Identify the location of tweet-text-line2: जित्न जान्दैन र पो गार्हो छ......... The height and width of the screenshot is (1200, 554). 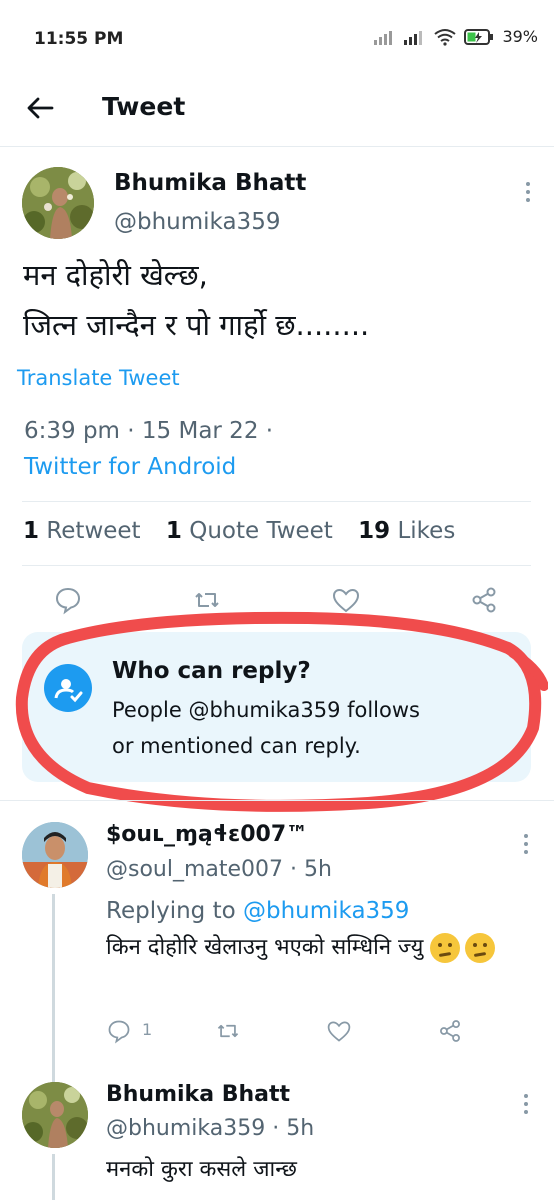
(196, 325).